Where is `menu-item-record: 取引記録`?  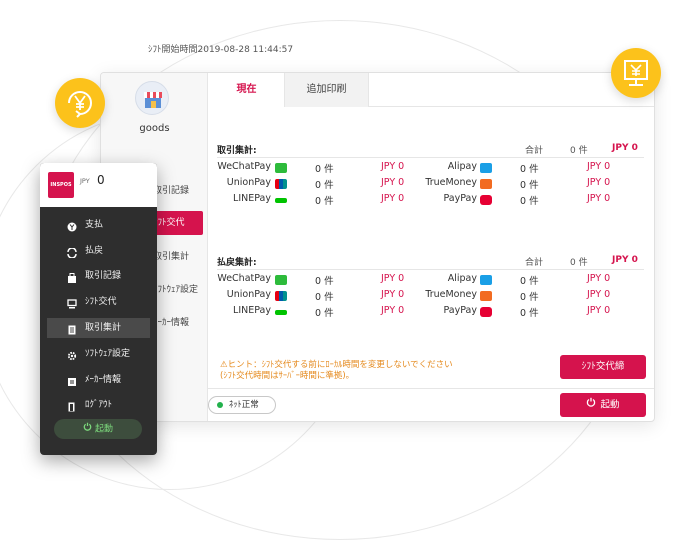 menu-item-record: 取引記録 is located at coordinates (98, 276).